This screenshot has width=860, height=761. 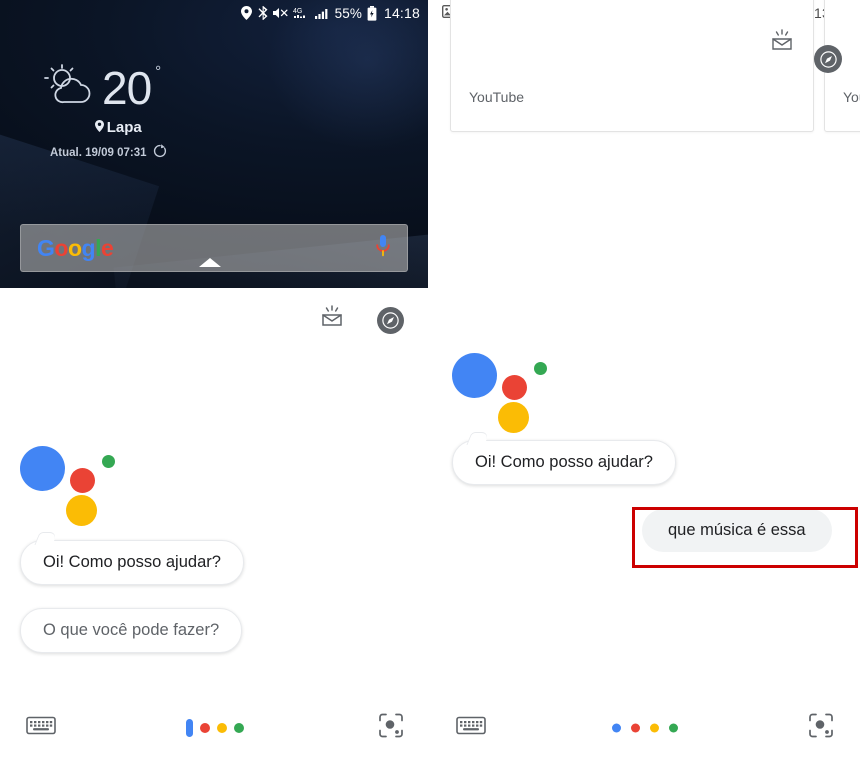 What do you see at coordinates (322, 13) in the screenshot?
I see `signal-icon` at bounding box center [322, 13].